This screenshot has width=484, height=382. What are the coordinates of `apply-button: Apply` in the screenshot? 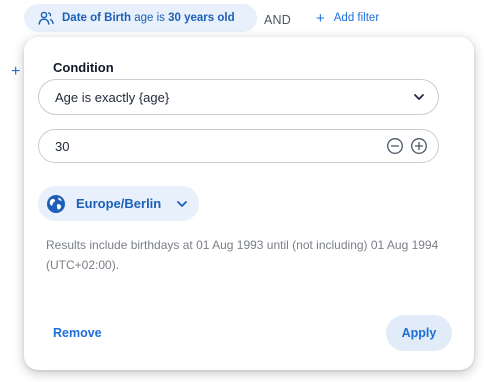 It's located at (419, 333).